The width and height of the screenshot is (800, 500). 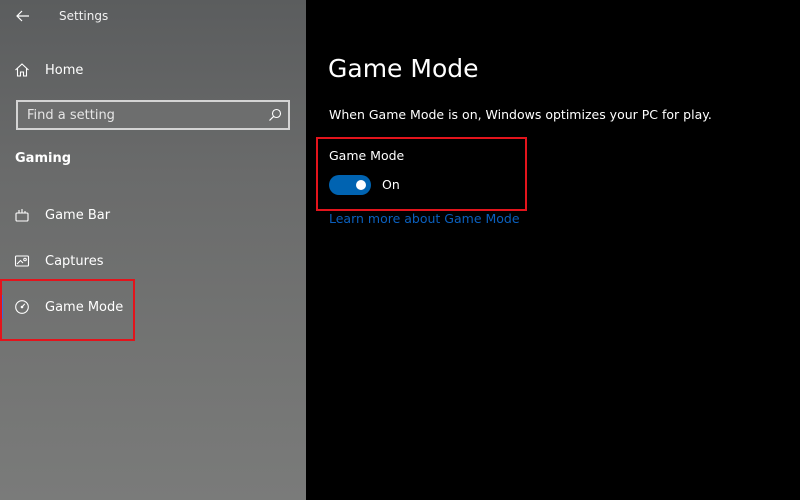 I want to click on toggle-knob, so click(x=361, y=185).